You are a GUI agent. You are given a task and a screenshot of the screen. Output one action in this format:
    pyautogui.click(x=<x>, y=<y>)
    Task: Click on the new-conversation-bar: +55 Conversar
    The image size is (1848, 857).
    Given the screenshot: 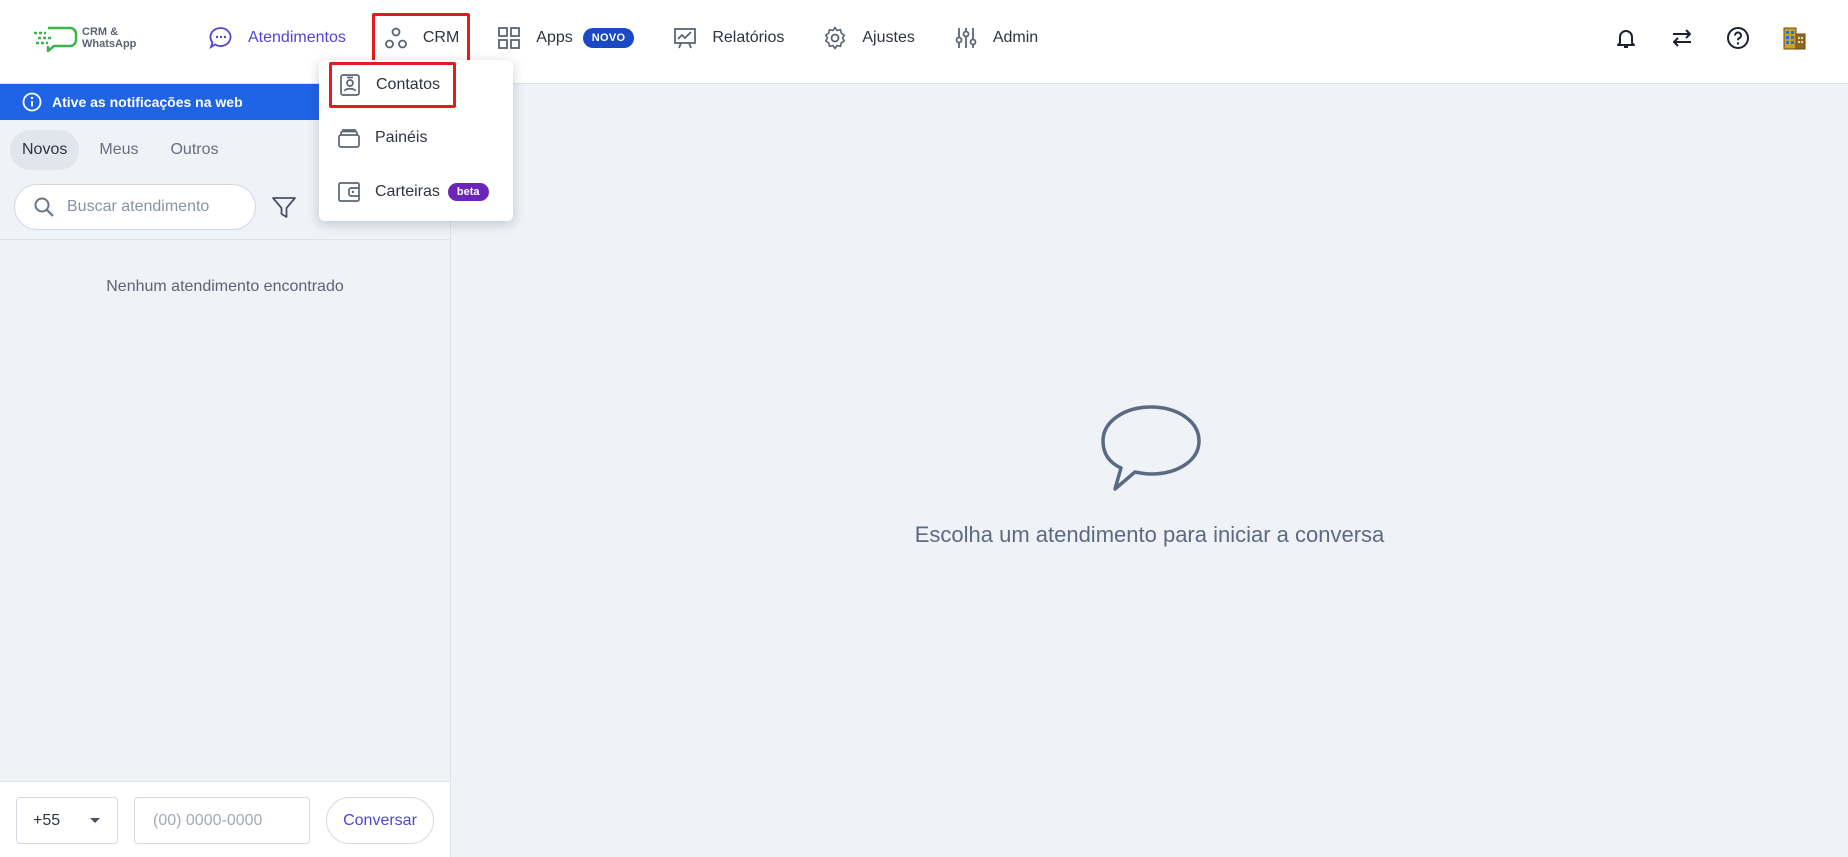 What is the action you would take?
    pyautogui.click(x=225, y=819)
    